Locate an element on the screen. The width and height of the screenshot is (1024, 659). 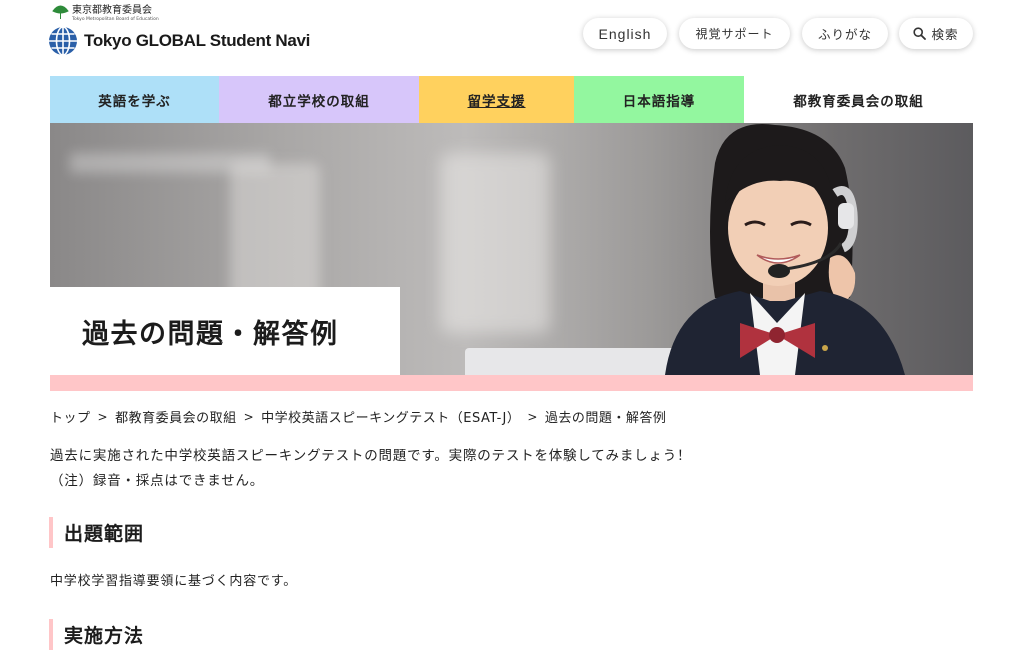
ginkgo-leaf-icon is located at coordinates (60, 12).